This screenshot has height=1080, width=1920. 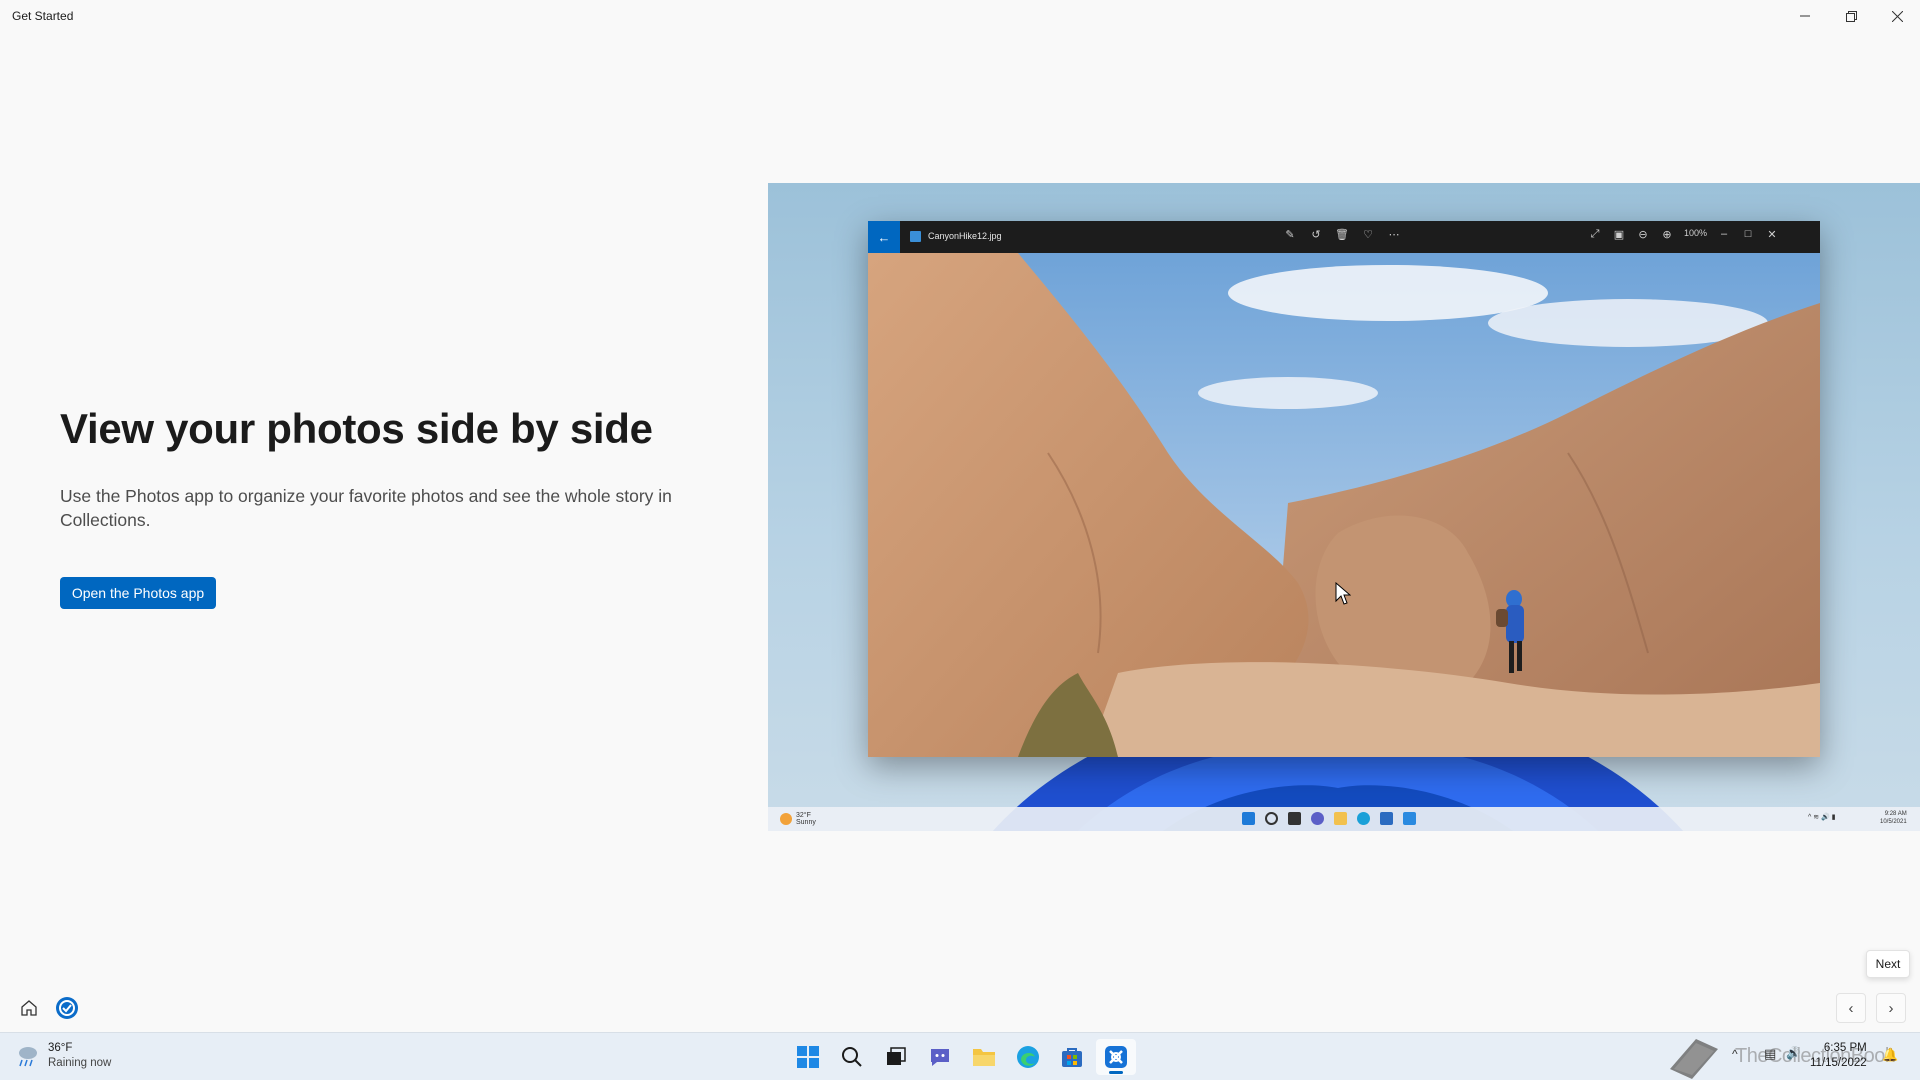 What do you see at coordinates (1248, 818) in the screenshot?
I see `windows-icon` at bounding box center [1248, 818].